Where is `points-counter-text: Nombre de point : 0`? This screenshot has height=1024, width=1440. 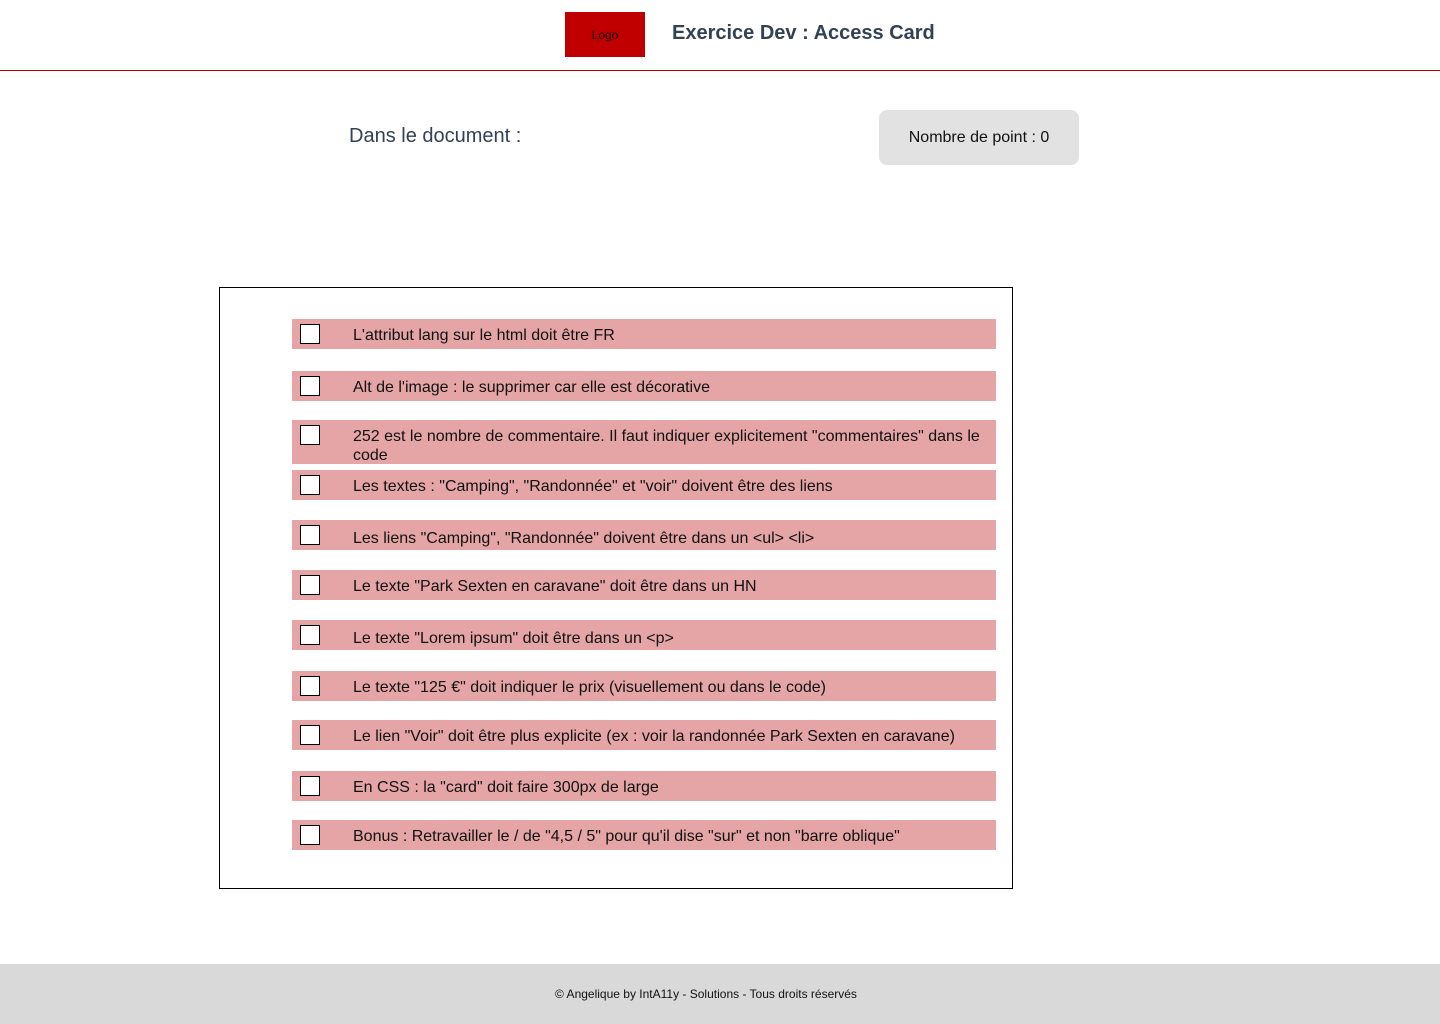
points-counter-text: Nombre de point : 0 is located at coordinates (979, 137).